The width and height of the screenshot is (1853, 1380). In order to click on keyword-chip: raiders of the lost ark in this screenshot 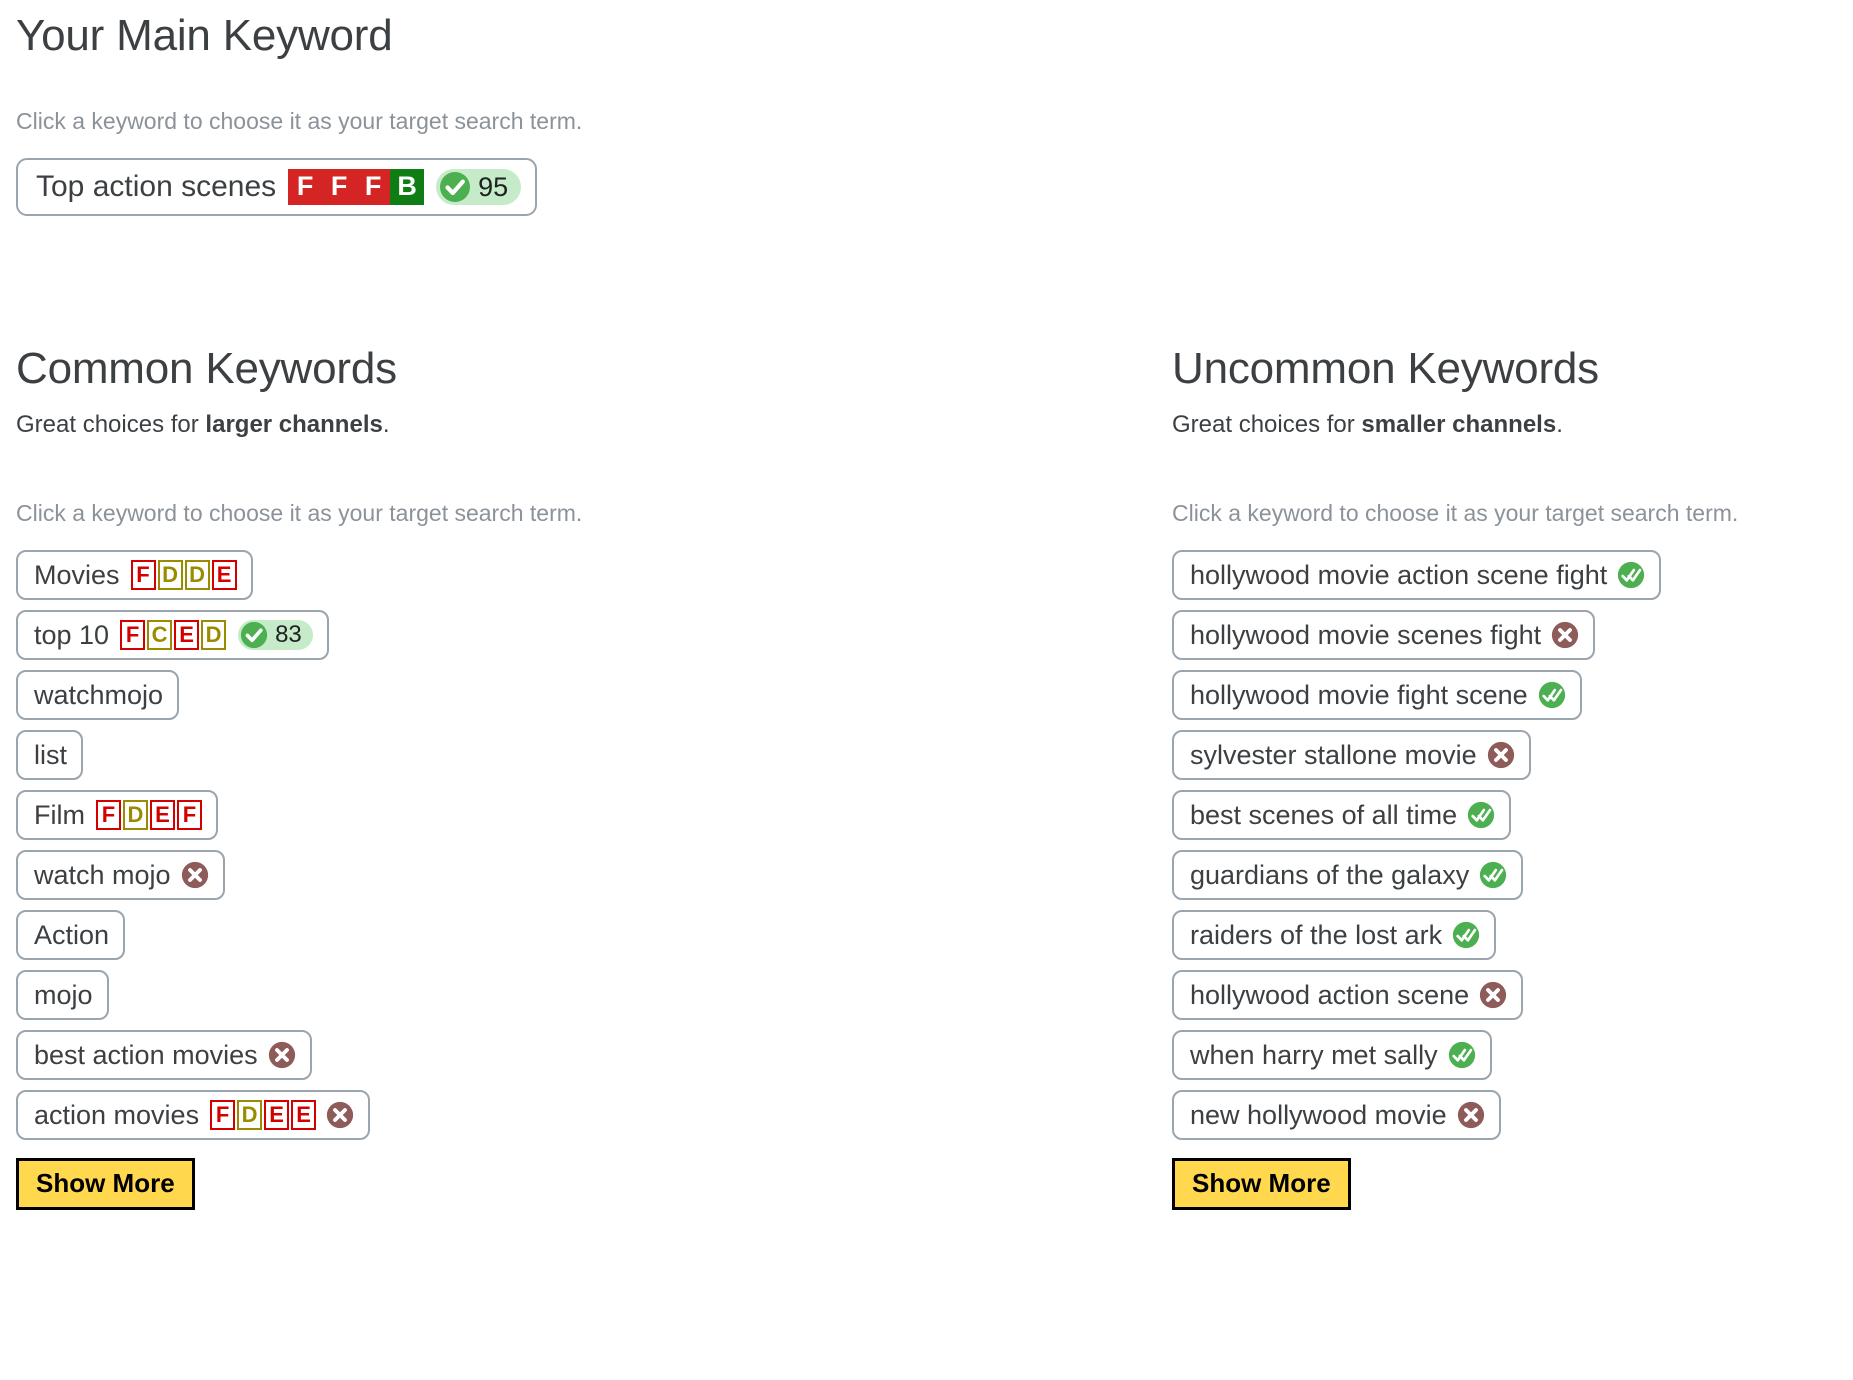, I will do `click(1334, 934)`.